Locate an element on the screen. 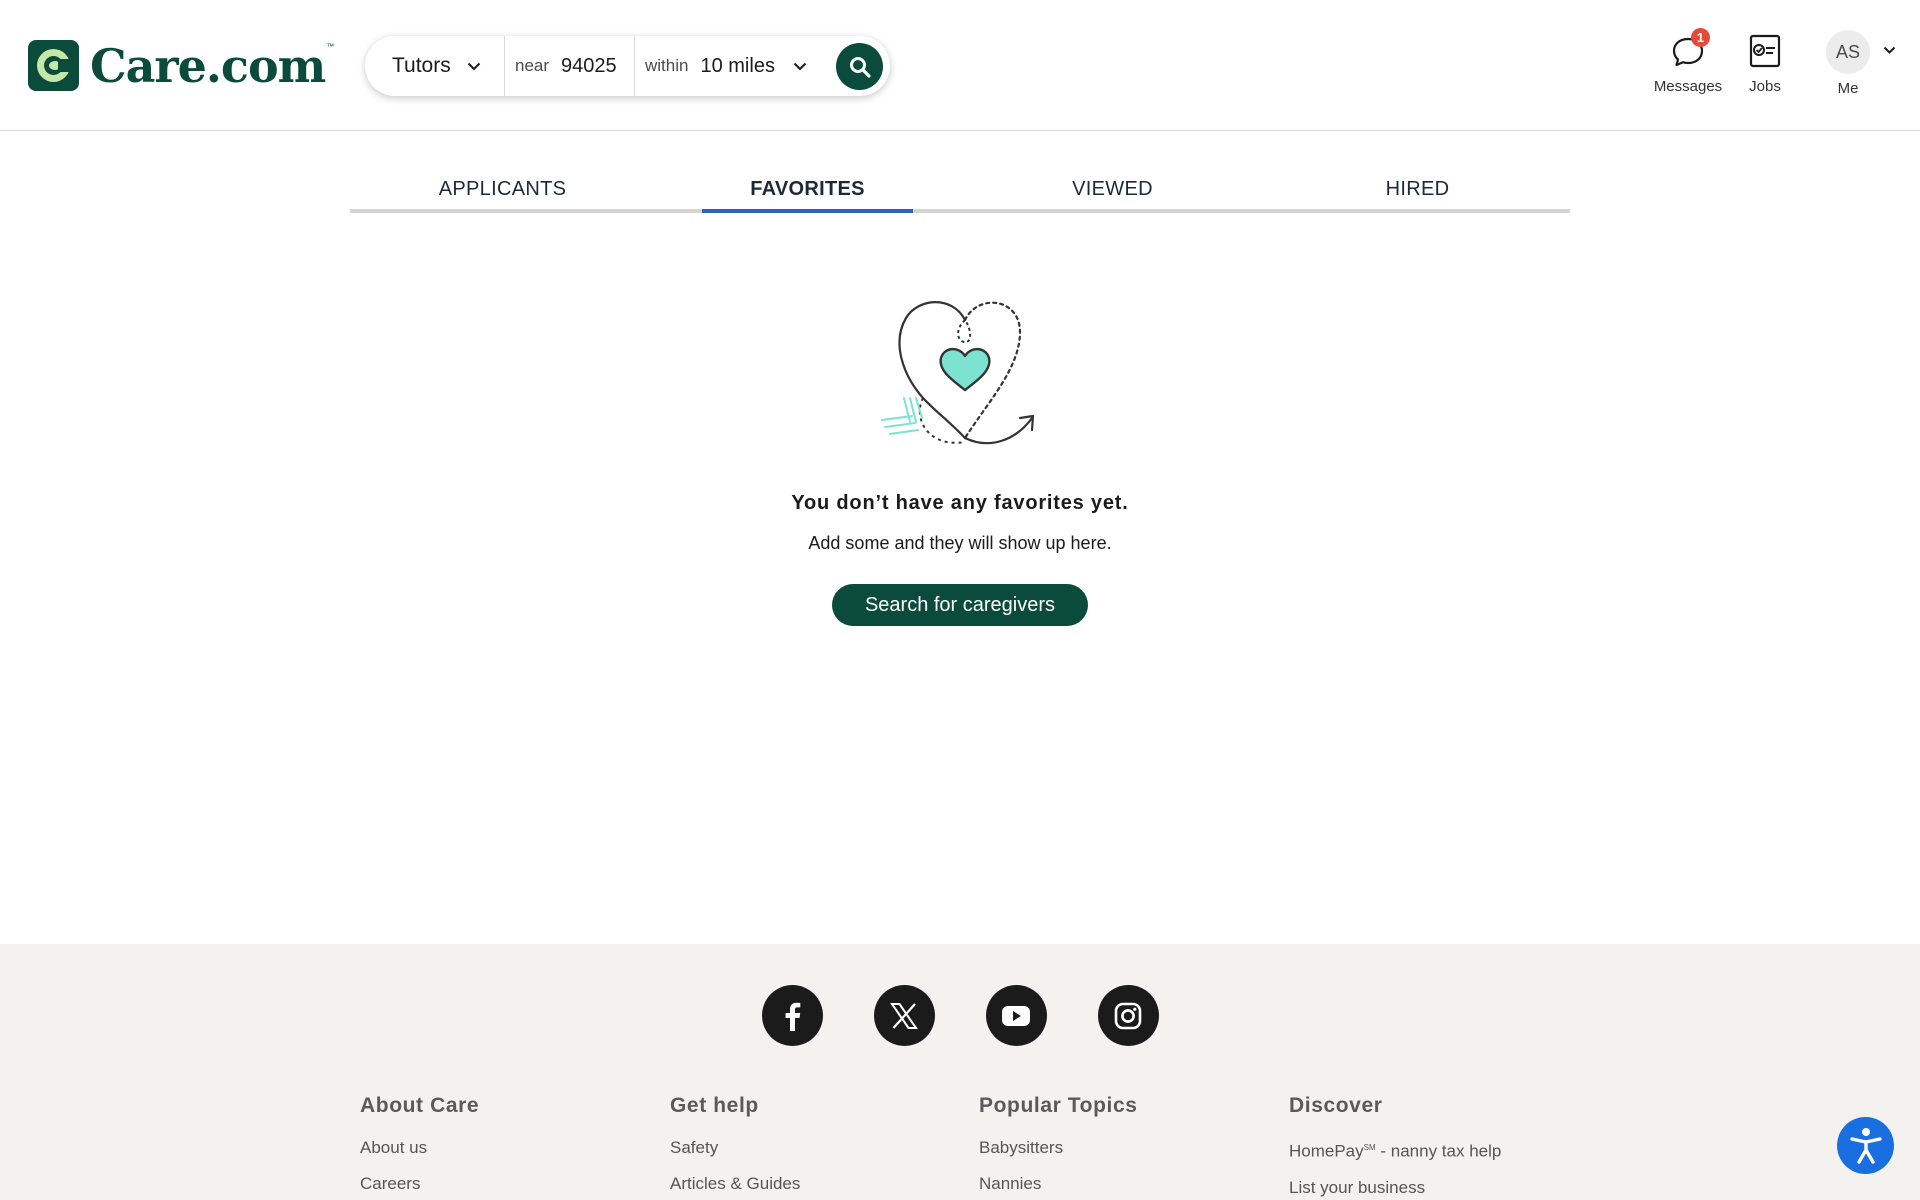  homepay-suffix: - nanny tax help is located at coordinates (1438, 1151).